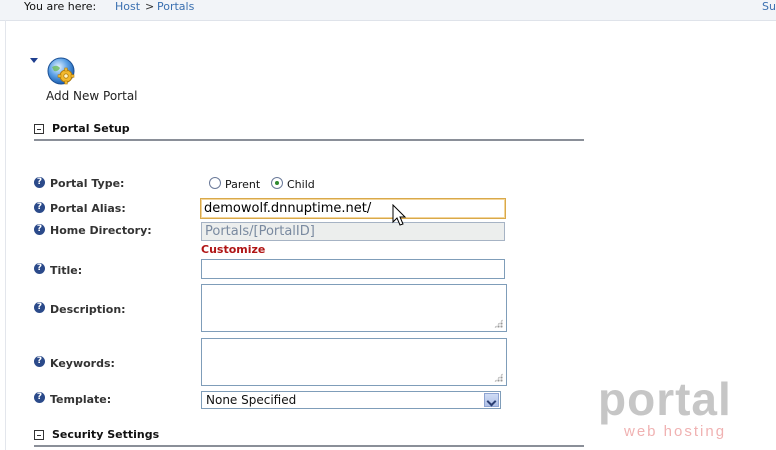 The width and height of the screenshot is (776, 450). What do you see at coordinates (88, 309) in the screenshot?
I see `description-label: Description:` at bounding box center [88, 309].